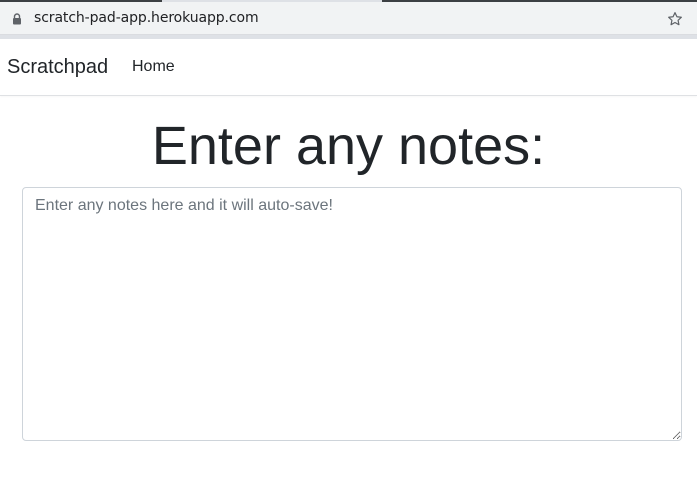  I want to click on navbar-brand: Scratchpad, so click(57, 67).